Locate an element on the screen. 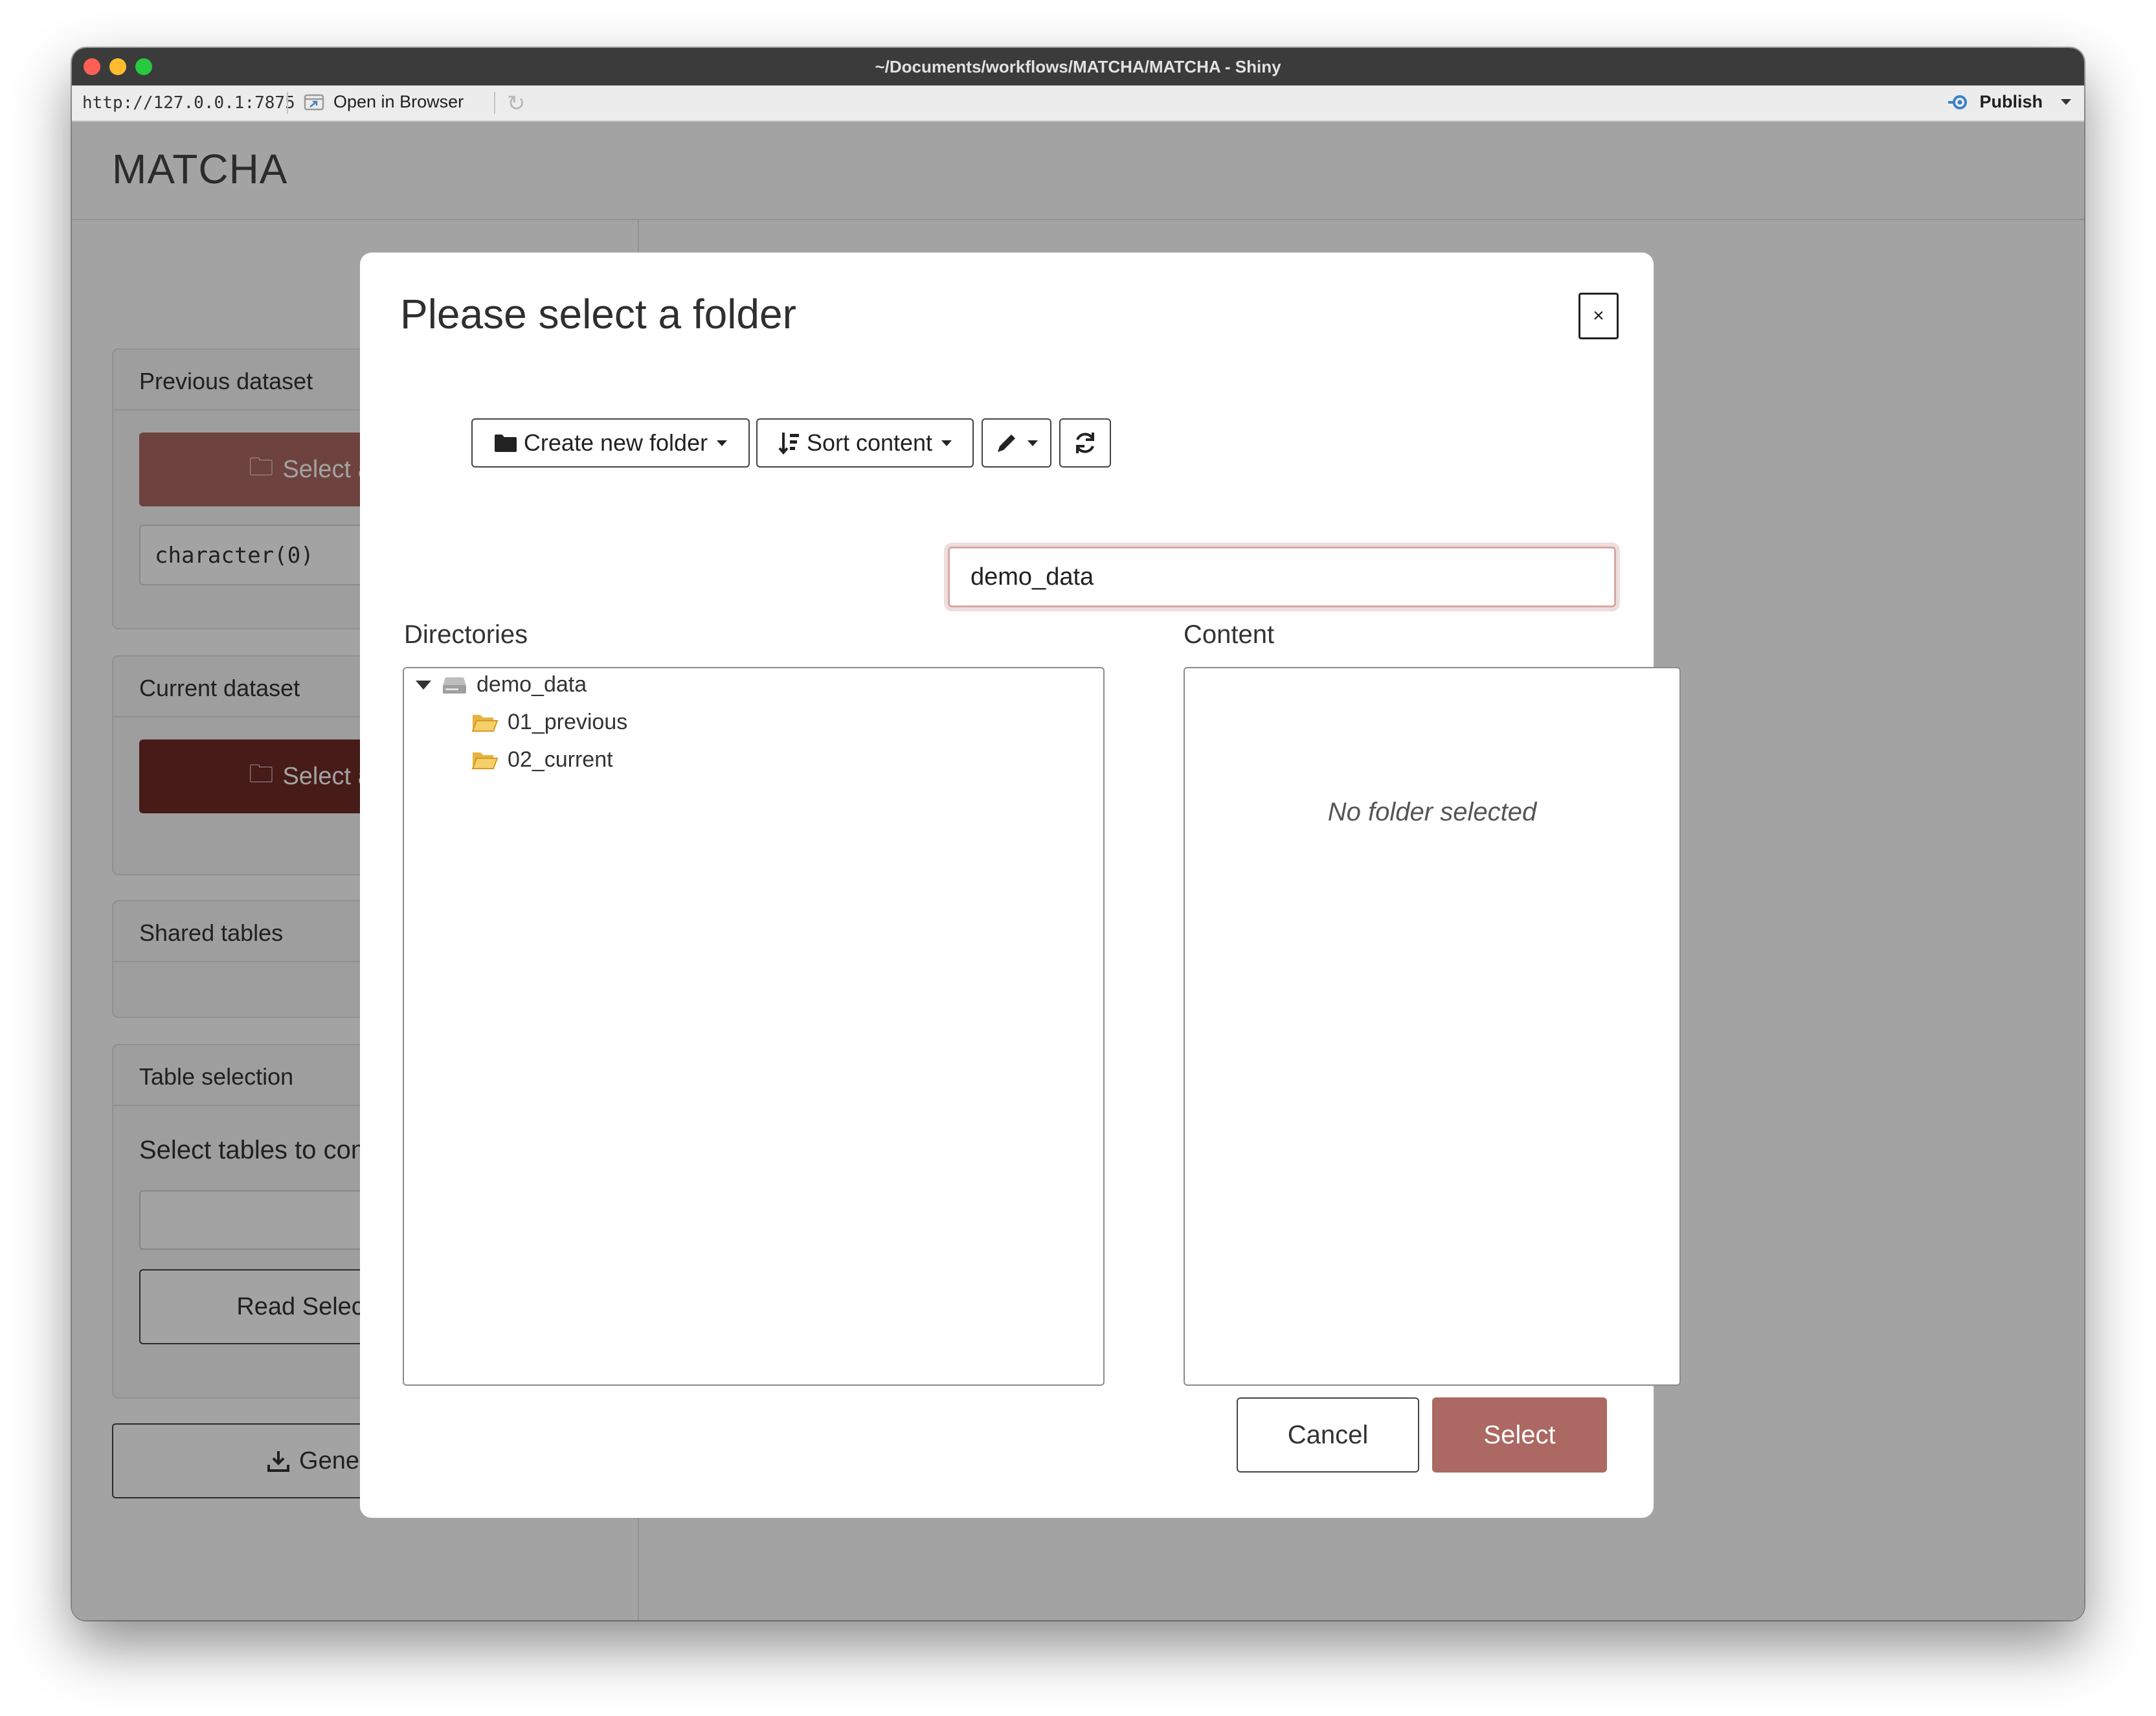  minimize-window-button is located at coordinates (117, 66).